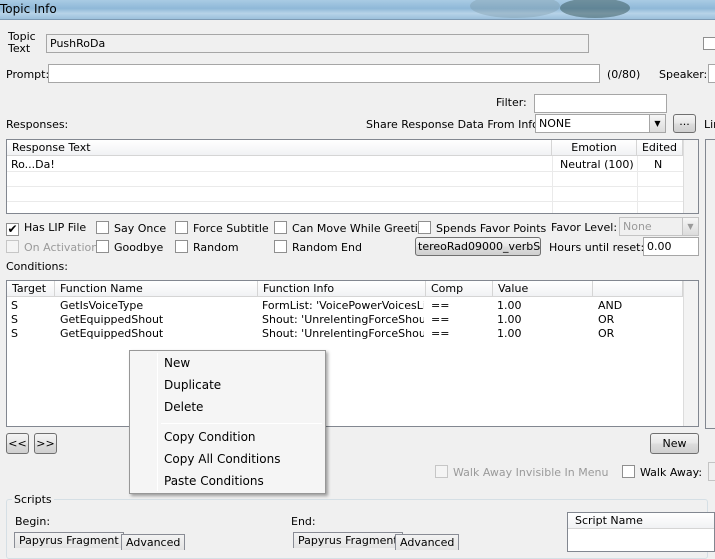 This screenshot has height=559, width=715. Describe the element at coordinates (660, 148) in the screenshot. I see `edited-header: Edited` at that location.